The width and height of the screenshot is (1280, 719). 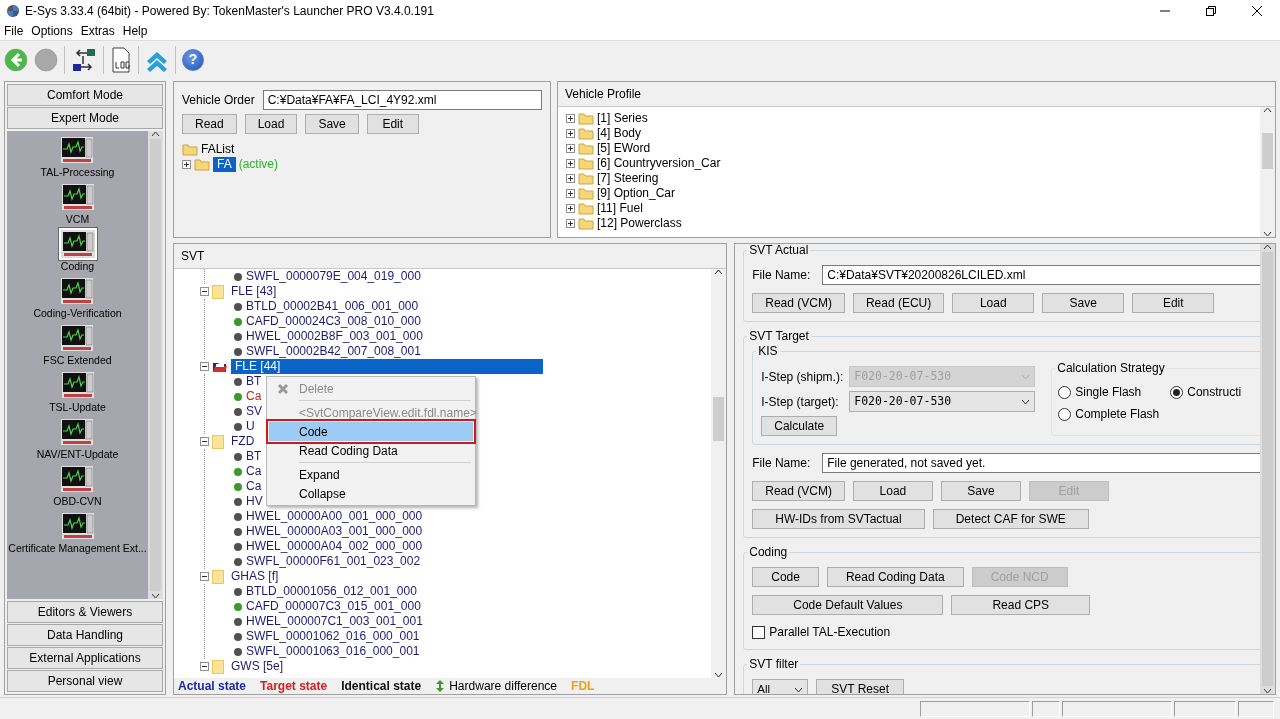 What do you see at coordinates (333, 636) in the screenshot?
I see `tree-item: SWFL_00001062_016_000_001` at bounding box center [333, 636].